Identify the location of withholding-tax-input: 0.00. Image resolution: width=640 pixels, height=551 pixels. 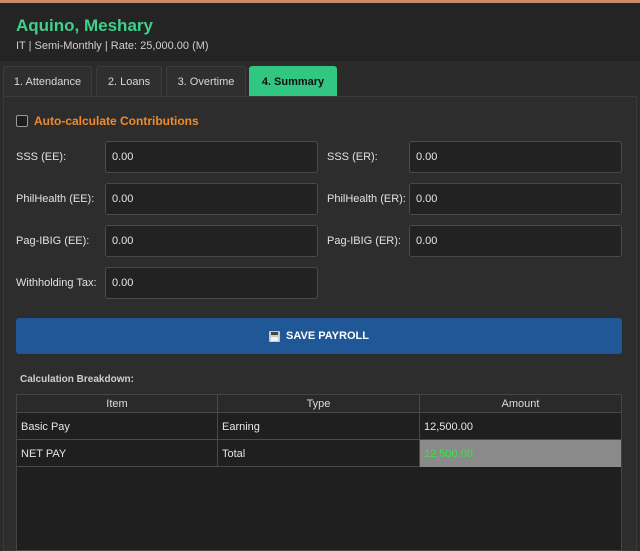
(211, 283).